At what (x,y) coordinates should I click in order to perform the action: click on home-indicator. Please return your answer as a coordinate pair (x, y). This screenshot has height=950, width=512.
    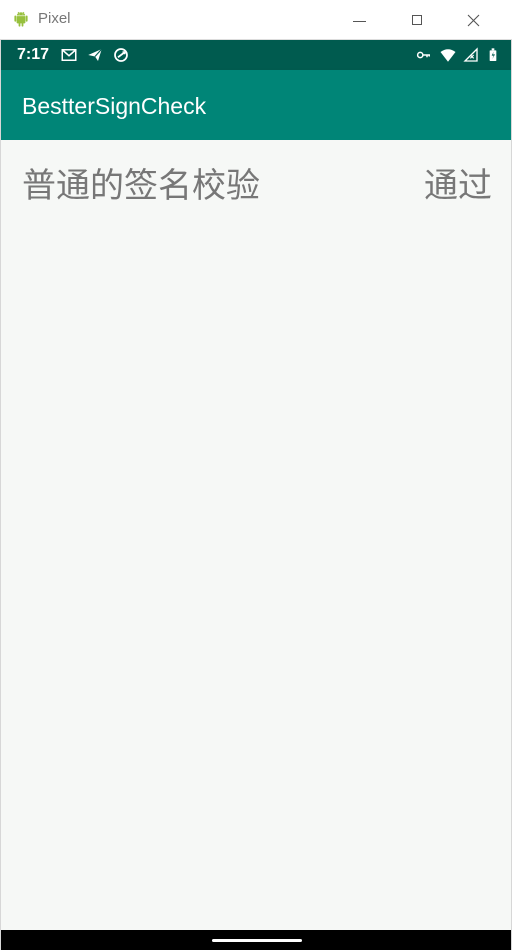
    Looking at the image, I should click on (257, 940).